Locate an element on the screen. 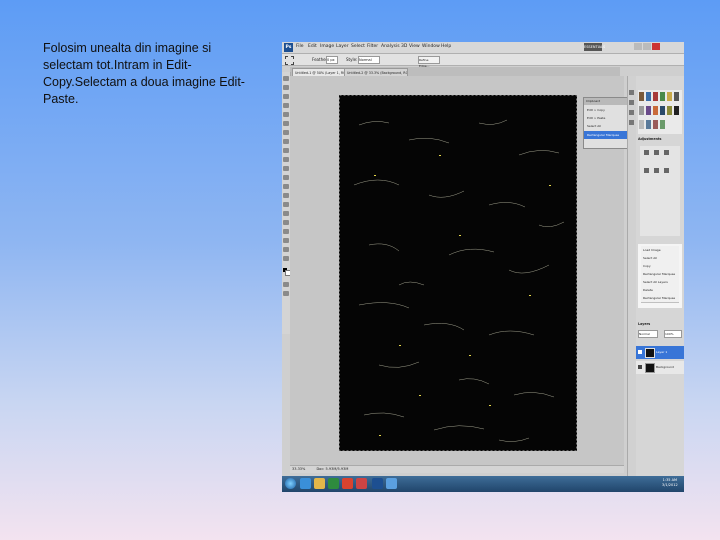 The width and height of the screenshot is (720, 540). media-player-icon is located at coordinates (333, 483).